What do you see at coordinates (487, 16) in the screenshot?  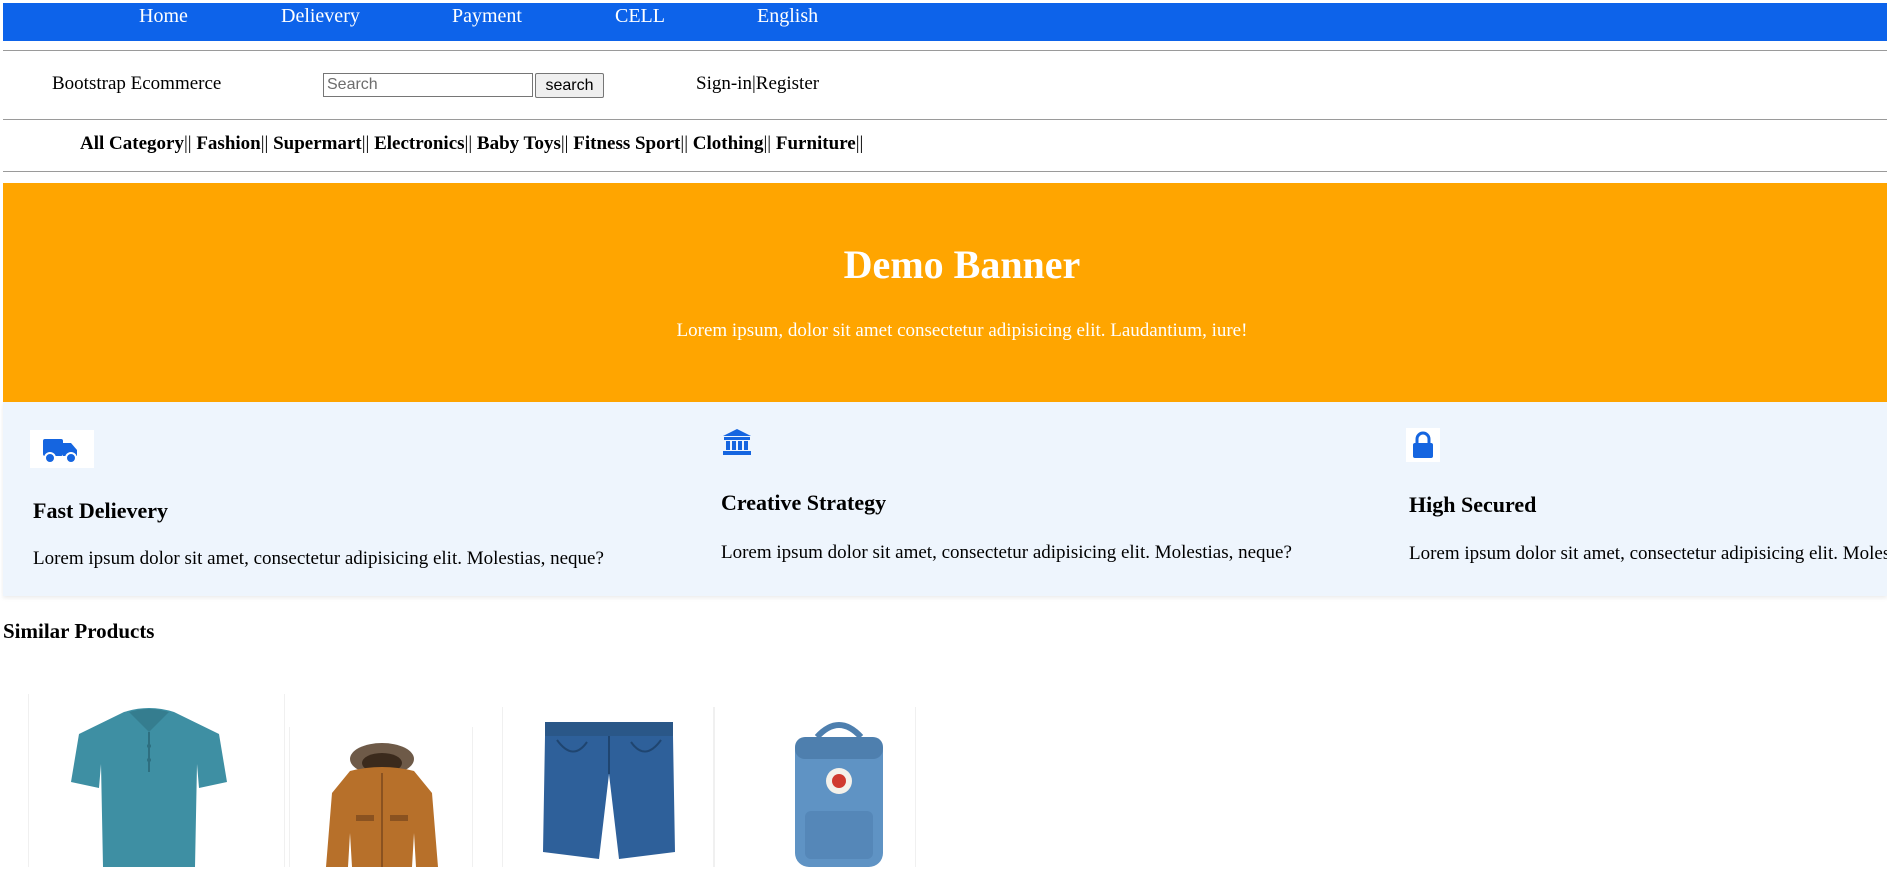 I see `nav-payment: Payment` at bounding box center [487, 16].